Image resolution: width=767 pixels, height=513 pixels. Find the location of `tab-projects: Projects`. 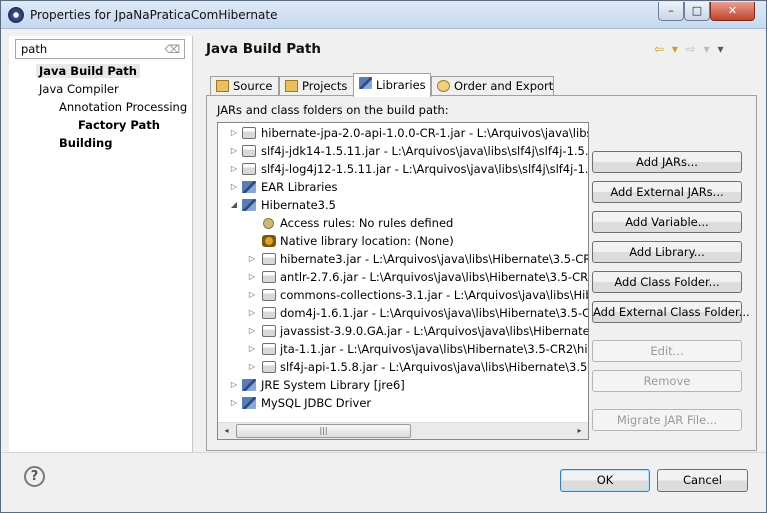

tab-projects: Projects is located at coordinates (316, 86).